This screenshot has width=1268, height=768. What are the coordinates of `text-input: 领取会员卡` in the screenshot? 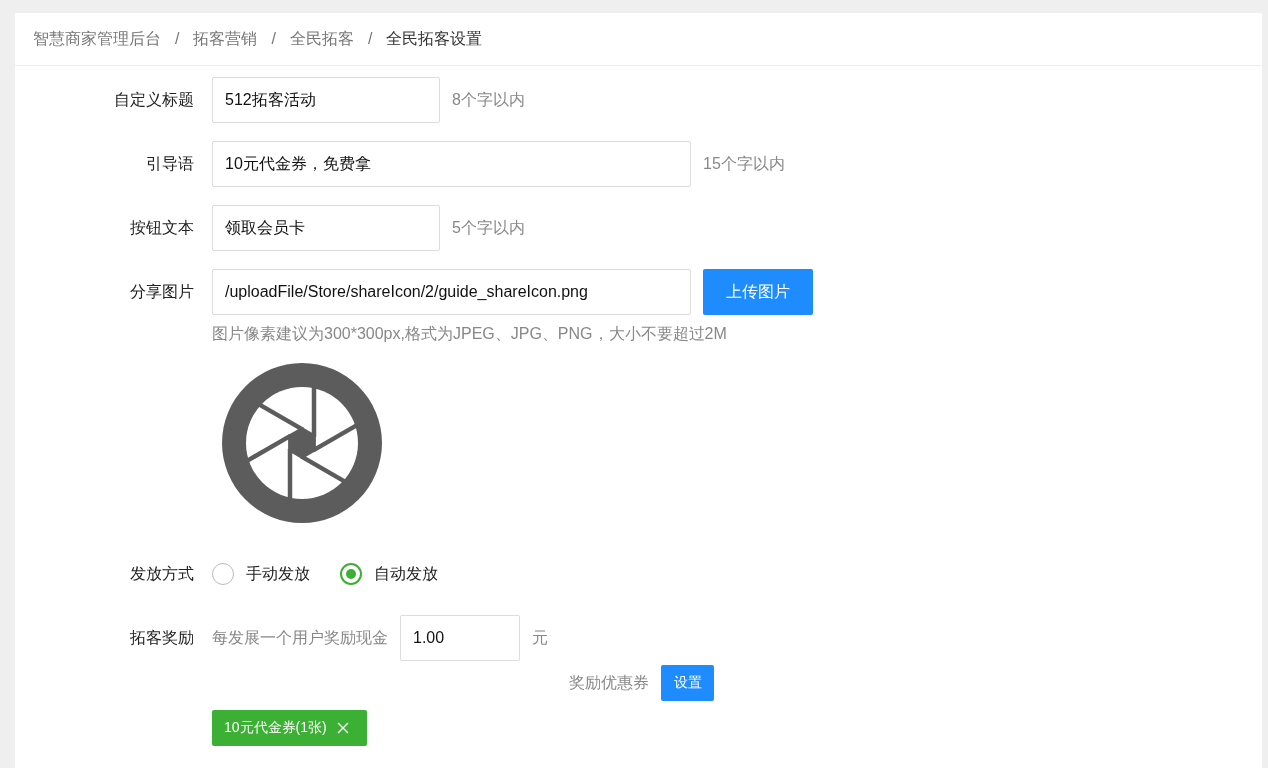 It's located at (326, 228).